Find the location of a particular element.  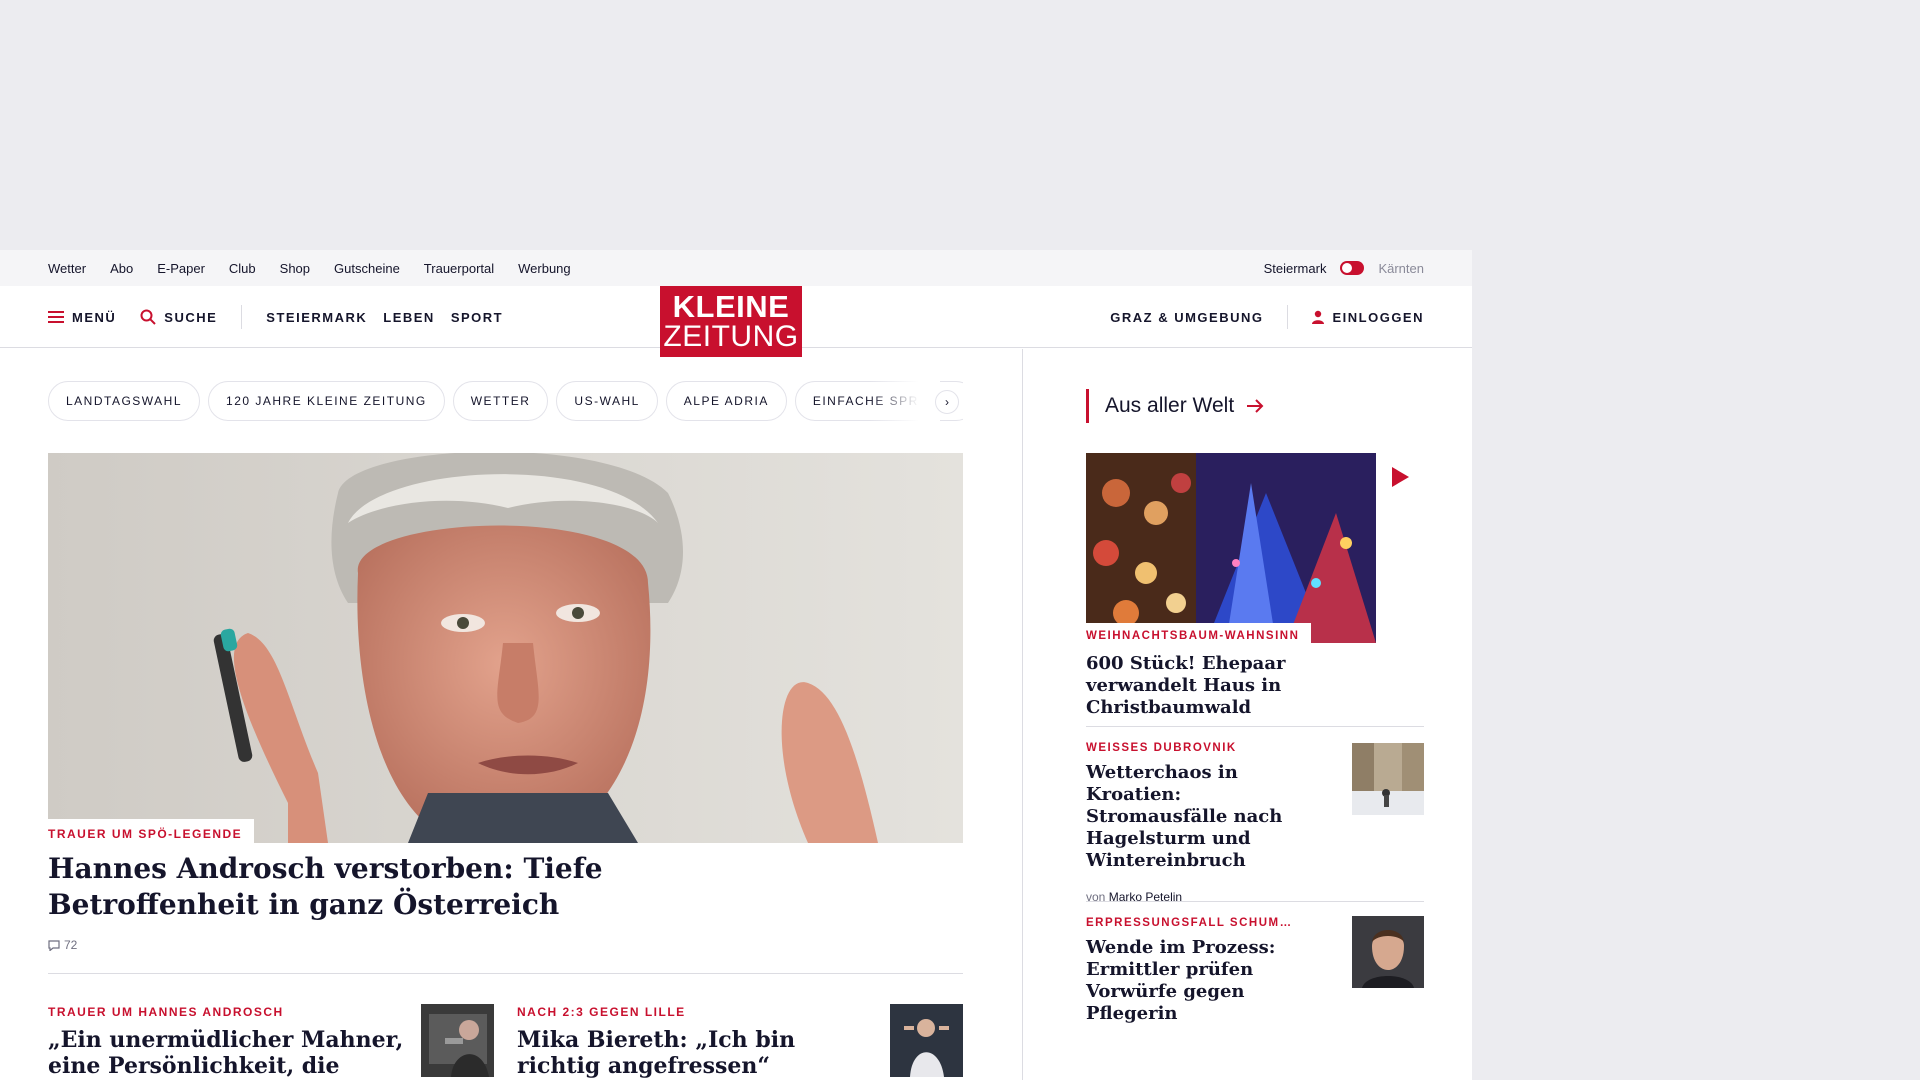

nav-section-steiermark: STEIERMARK is located at coordinates (316, 317).